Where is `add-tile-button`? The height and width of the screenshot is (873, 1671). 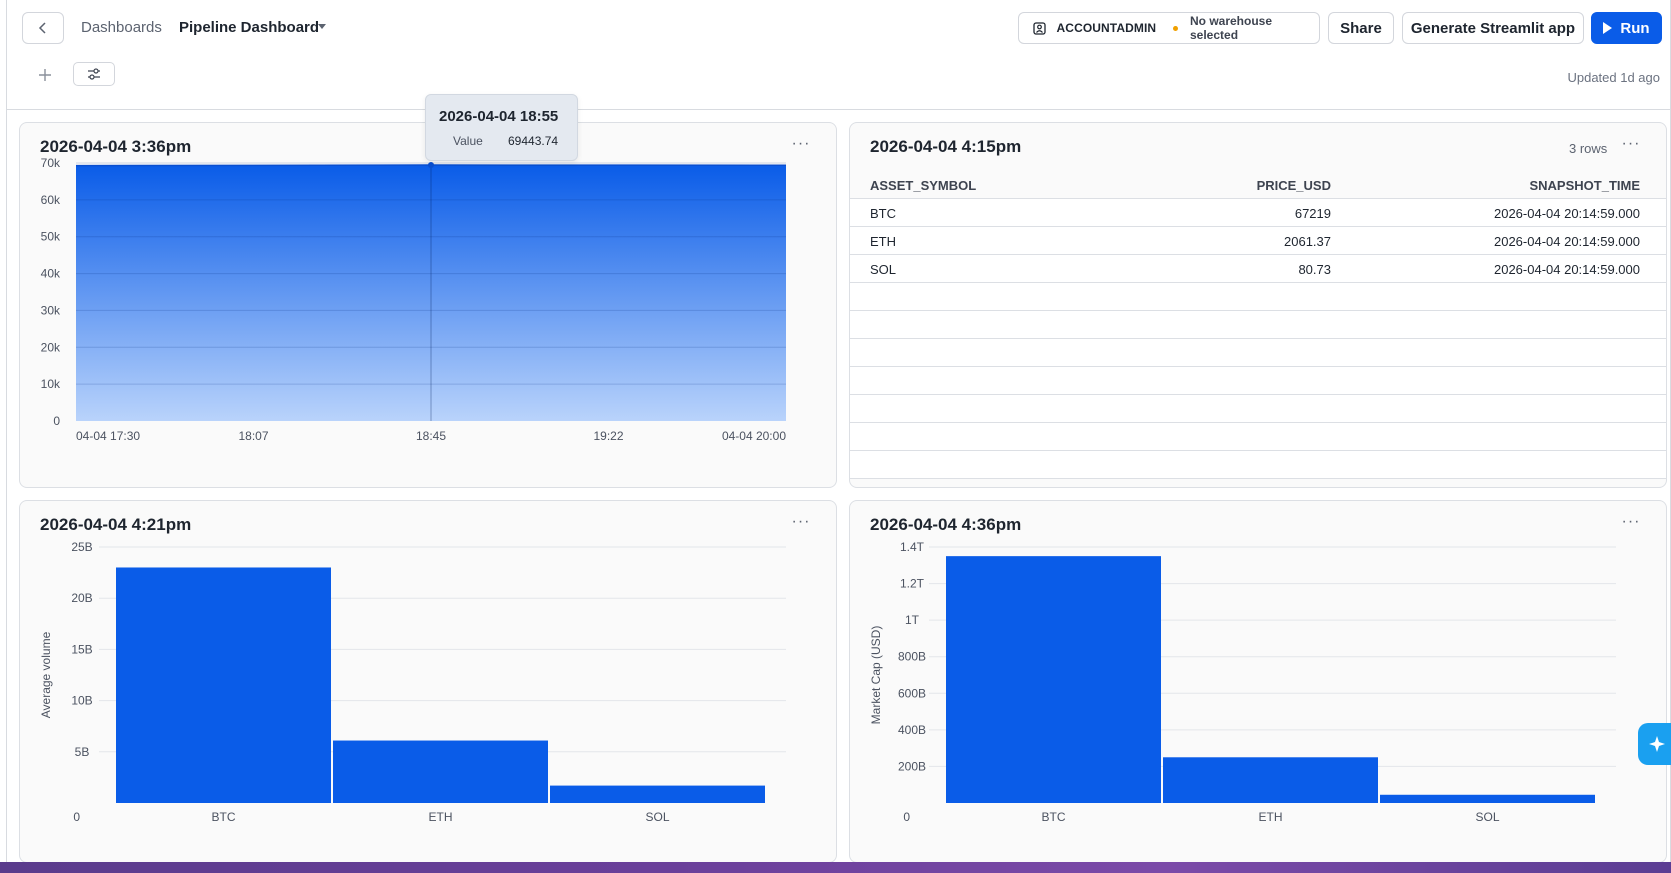 add-tile-button is located at coordinates (45, 75).